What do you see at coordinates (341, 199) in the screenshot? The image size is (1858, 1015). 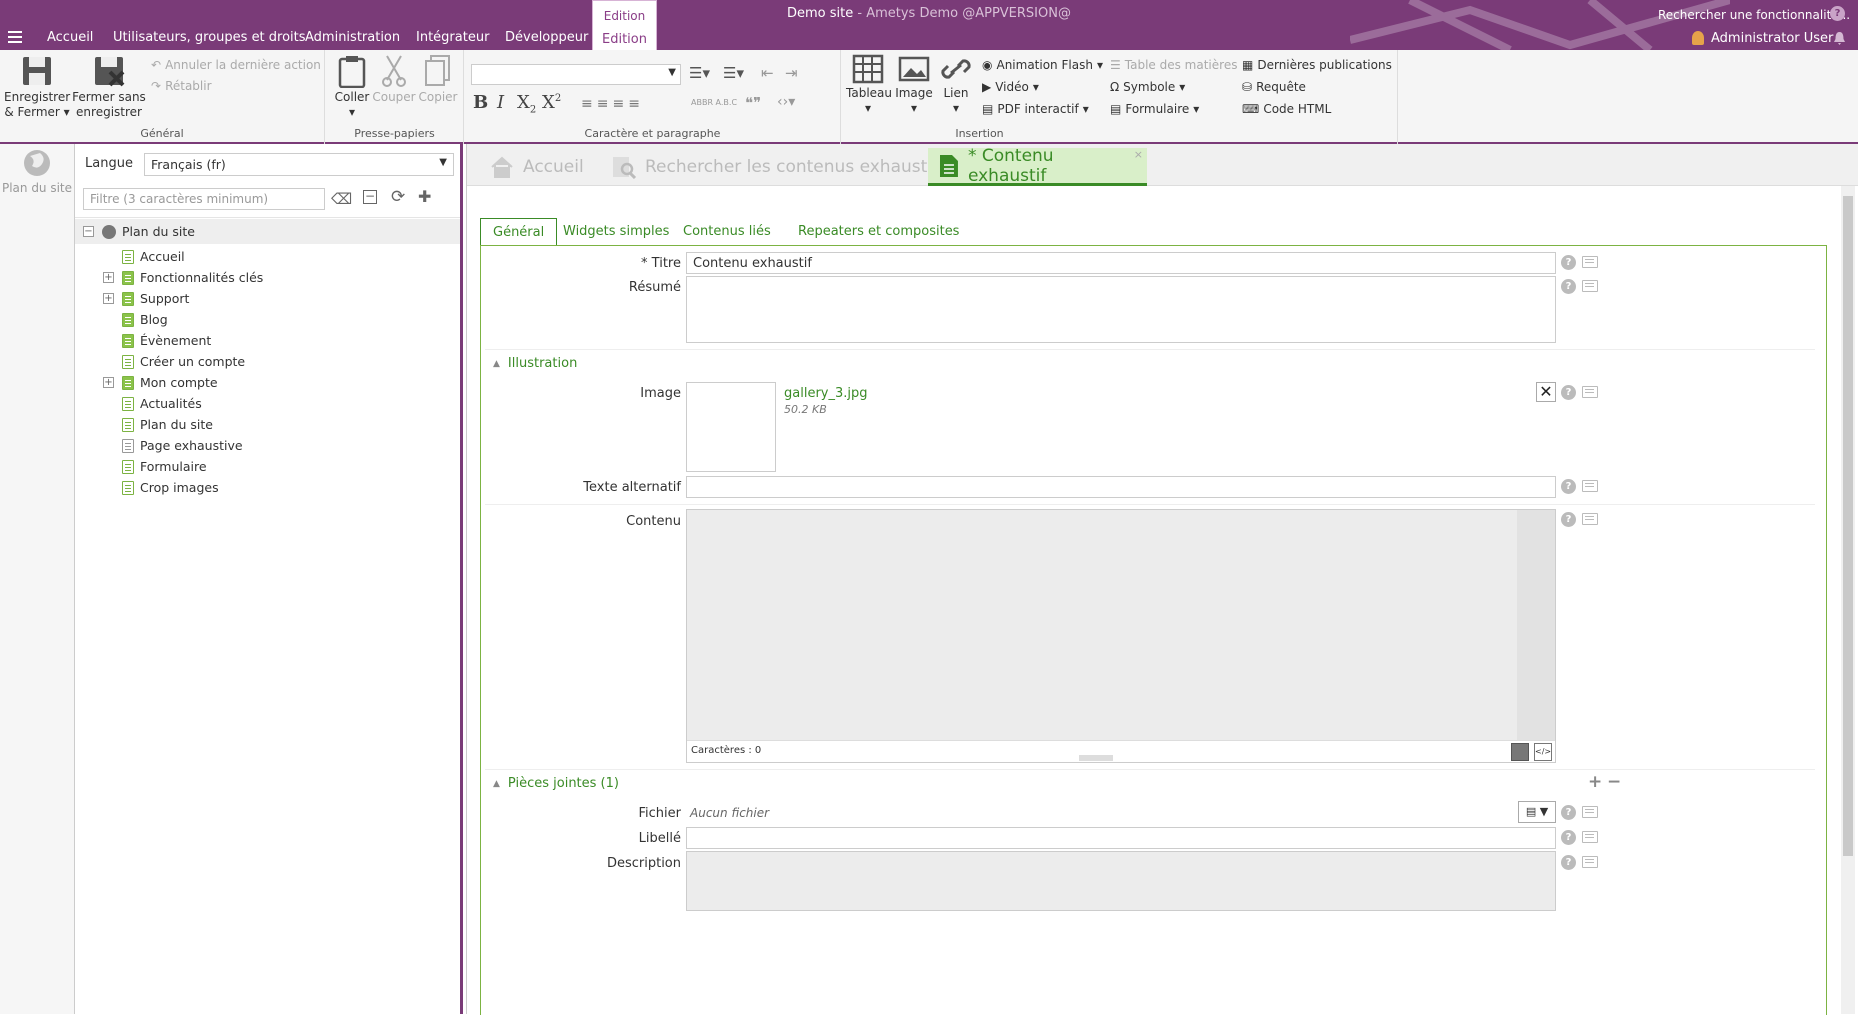 I see `eraser-icon: ⌫` at bounding box center [341, 199].